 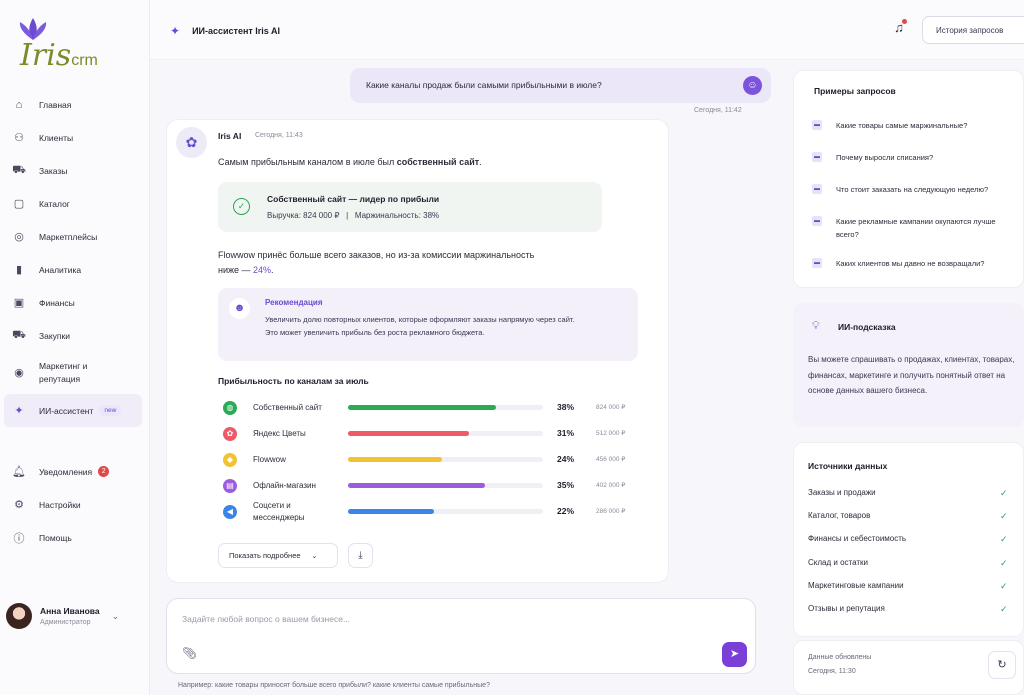 I want to click on avatar, so click(x=19, y=616).